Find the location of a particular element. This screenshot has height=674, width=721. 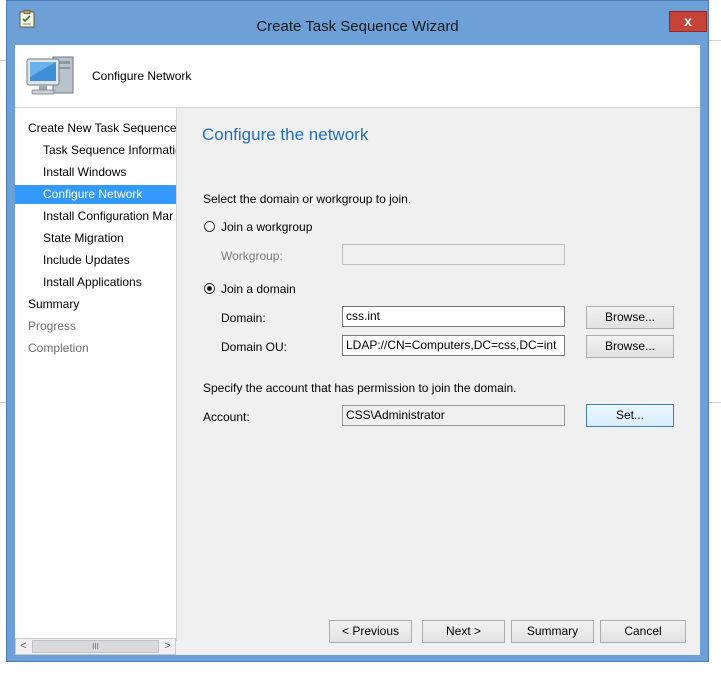

scroll-right-button: > is located at coordinates (167, 646).